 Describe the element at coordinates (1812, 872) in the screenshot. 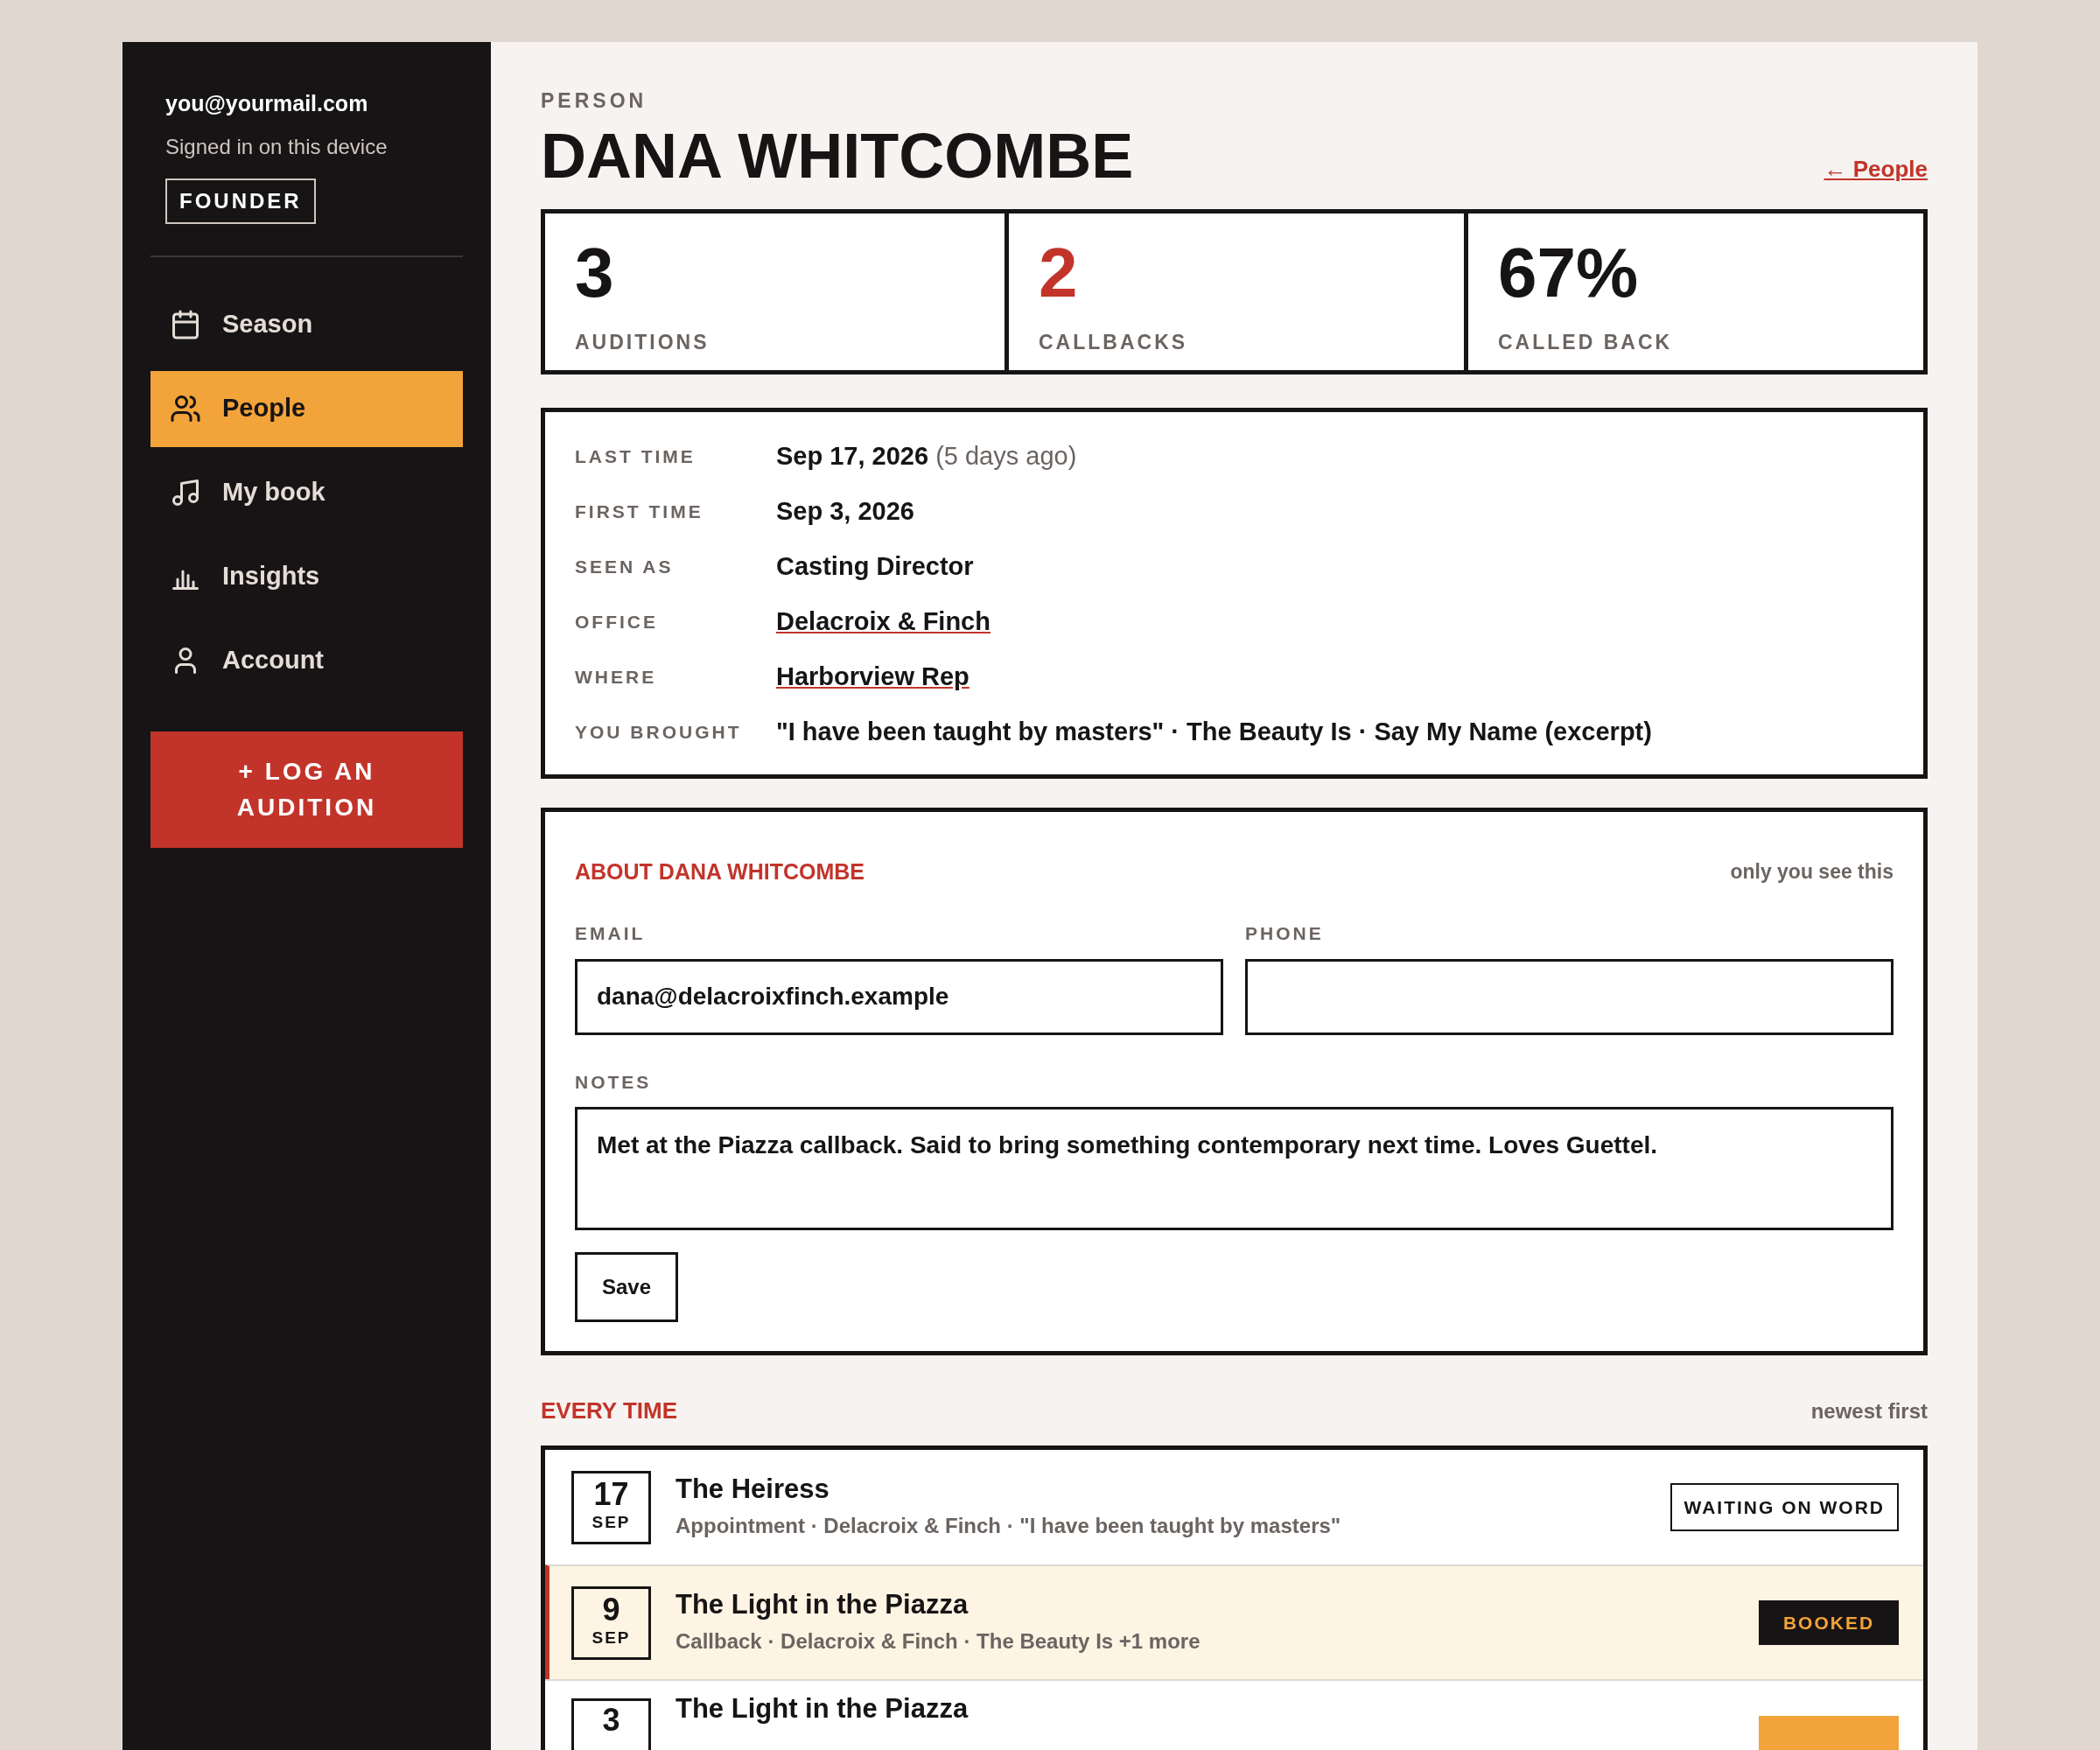

I see `privacy-note: only you see this` at that location.